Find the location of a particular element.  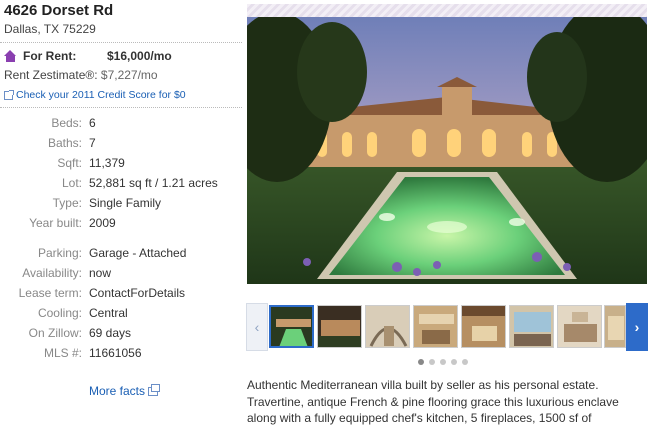

fact-row-year-built: Year built: 2009 is located at coordinates (121, 225).